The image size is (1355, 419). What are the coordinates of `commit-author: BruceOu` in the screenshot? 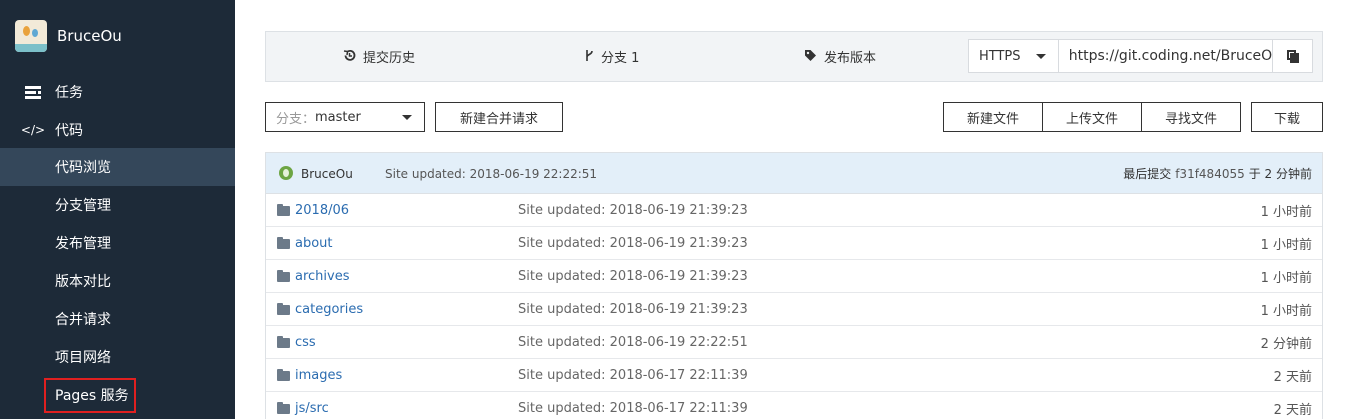 It's located at (327, 173).